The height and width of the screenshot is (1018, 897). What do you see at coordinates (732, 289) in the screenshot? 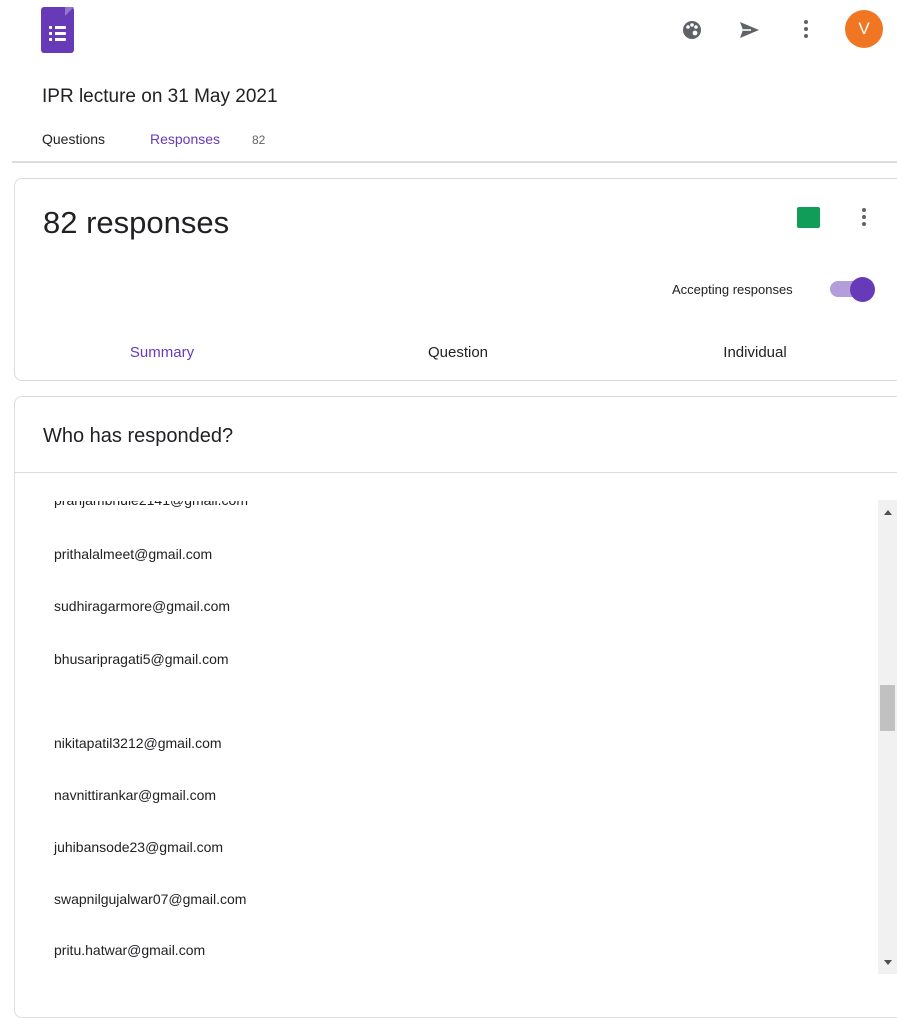
I see `accepting-responses-label: Accepting responses` at bounding box center [732, 289].